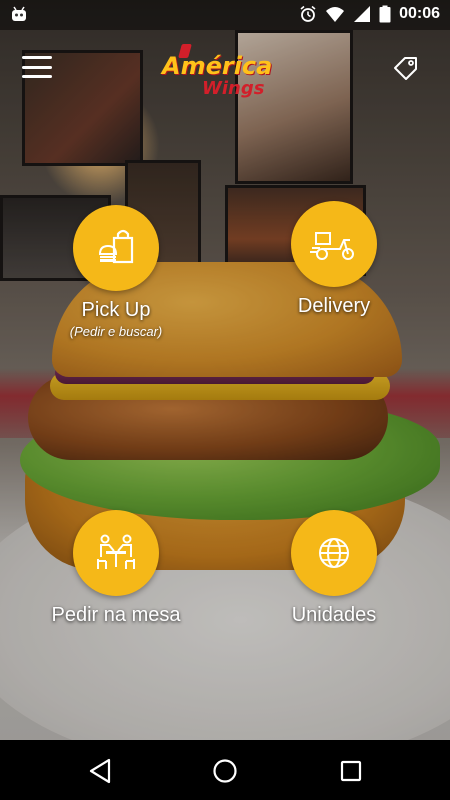  I want to click on mesa-circle, so click(116, 553).